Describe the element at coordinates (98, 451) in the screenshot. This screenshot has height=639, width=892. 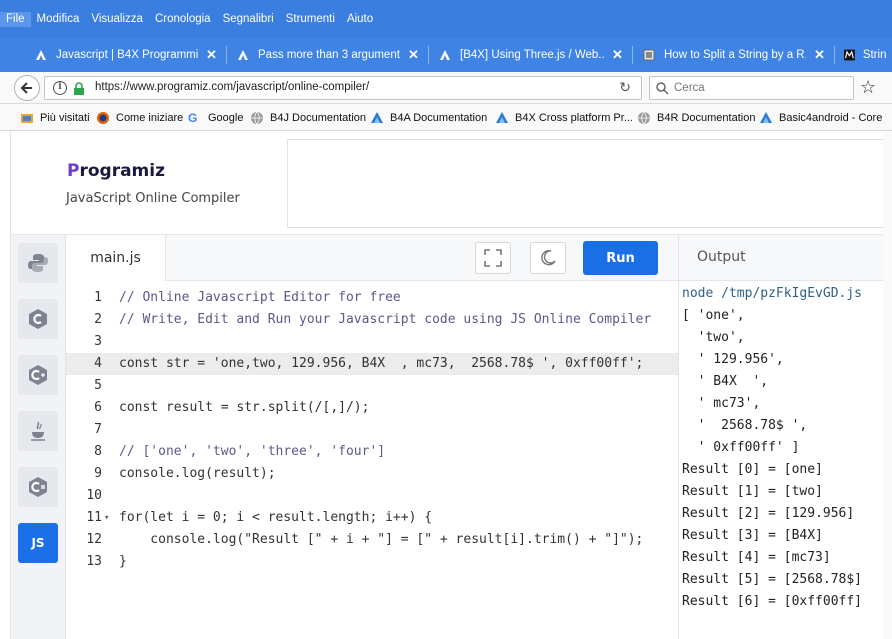
I see `line-number: 8` at that location.